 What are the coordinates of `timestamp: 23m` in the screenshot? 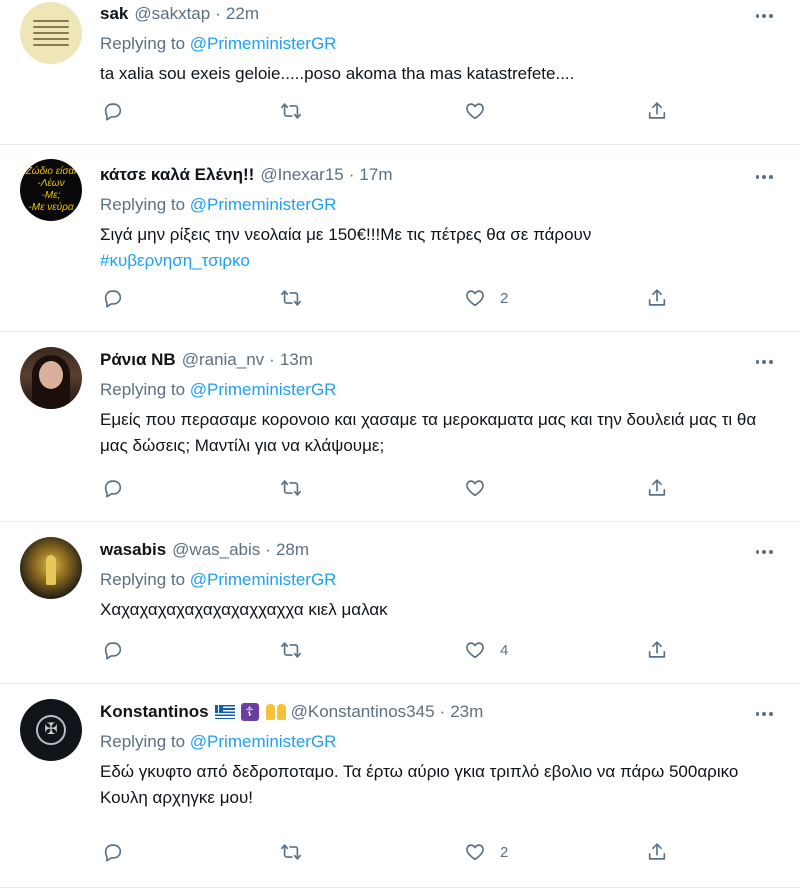 It's located at (466, 712).